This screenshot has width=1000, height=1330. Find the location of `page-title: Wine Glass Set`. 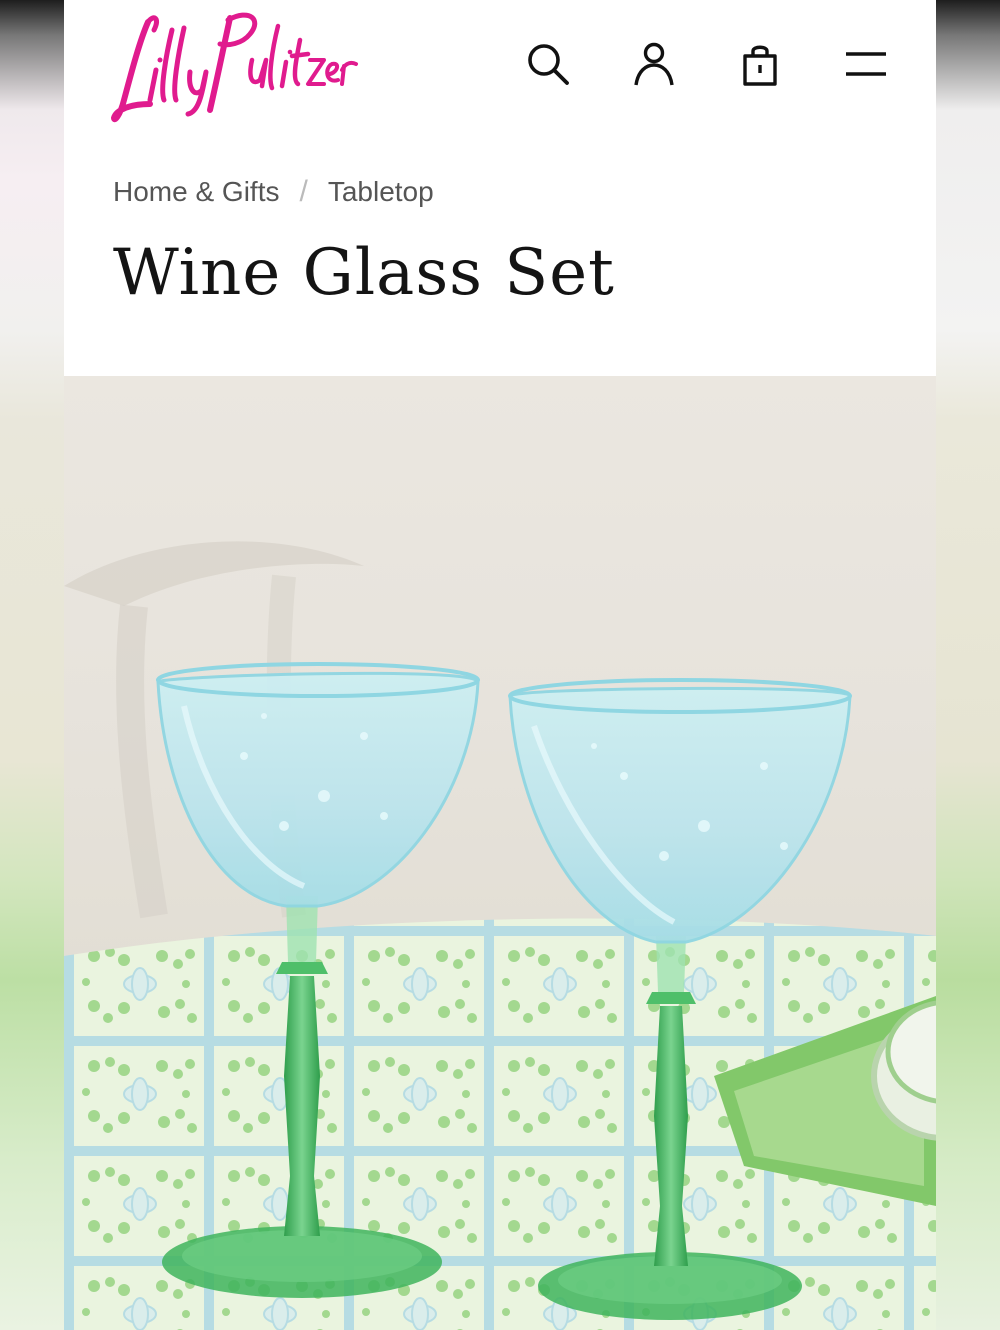

page-title: Wine Glass Set is located at coordinates (364, 273).